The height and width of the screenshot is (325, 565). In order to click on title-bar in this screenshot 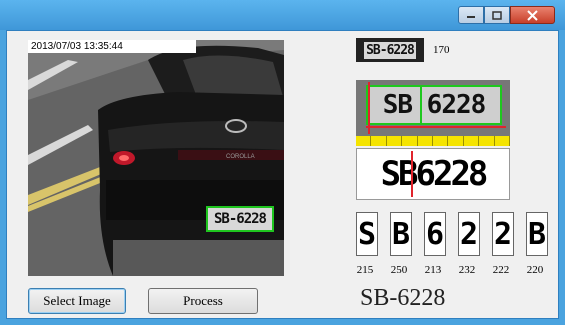, I will do `click(282, 15)`.